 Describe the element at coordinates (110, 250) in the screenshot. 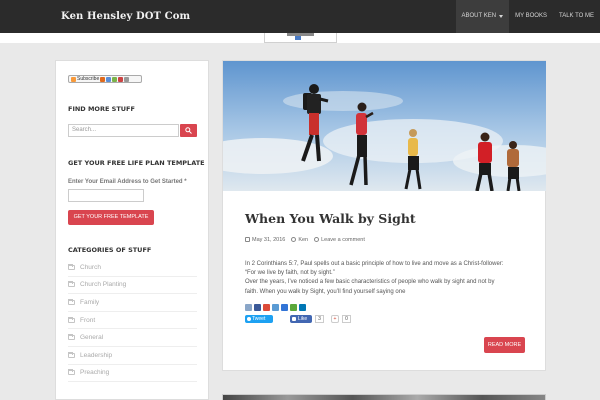

I see `widget-title-categories: CATEGORIES OF STUFF` at that location.